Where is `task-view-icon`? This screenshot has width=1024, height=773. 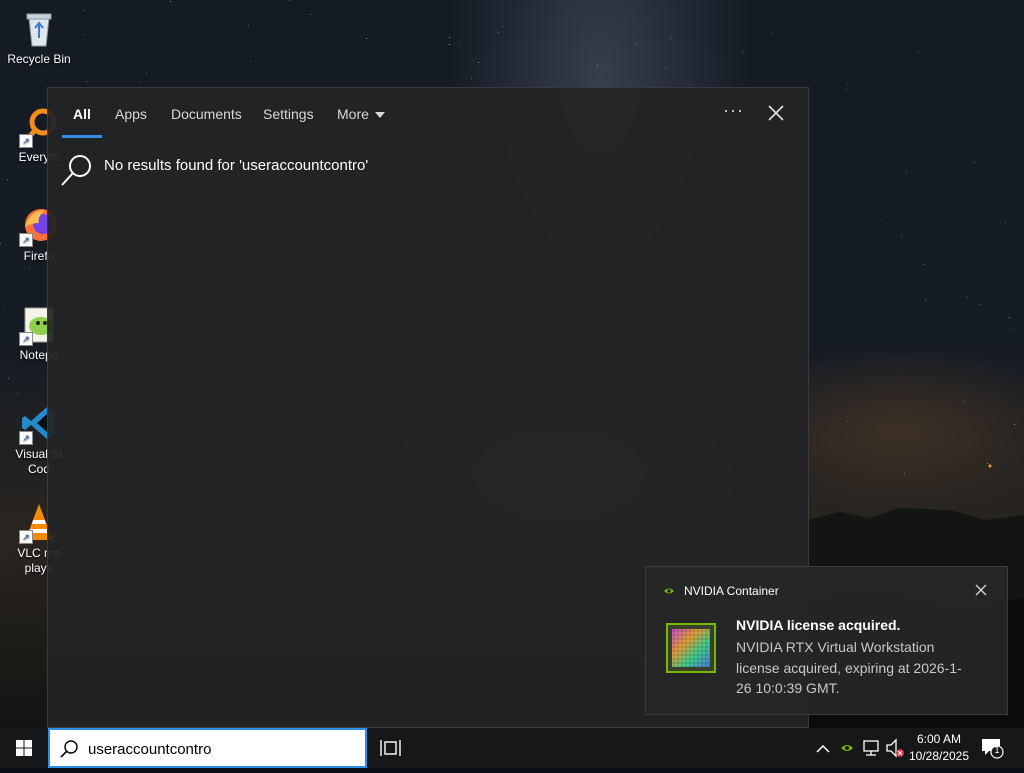
task-view-icon is located at coordinates (390, 748).